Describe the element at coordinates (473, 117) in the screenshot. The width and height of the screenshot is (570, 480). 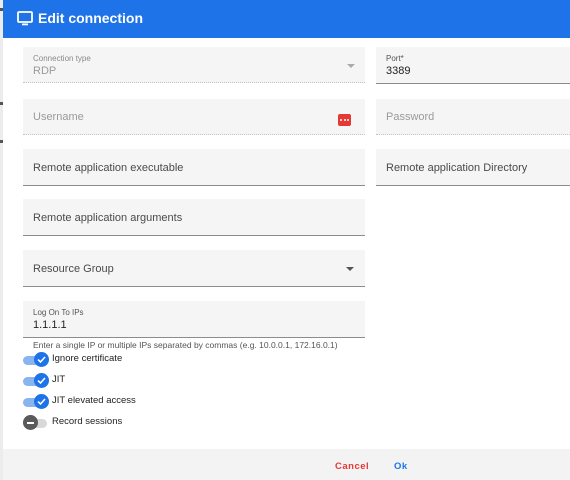
I see `password-field: Password` at that location.